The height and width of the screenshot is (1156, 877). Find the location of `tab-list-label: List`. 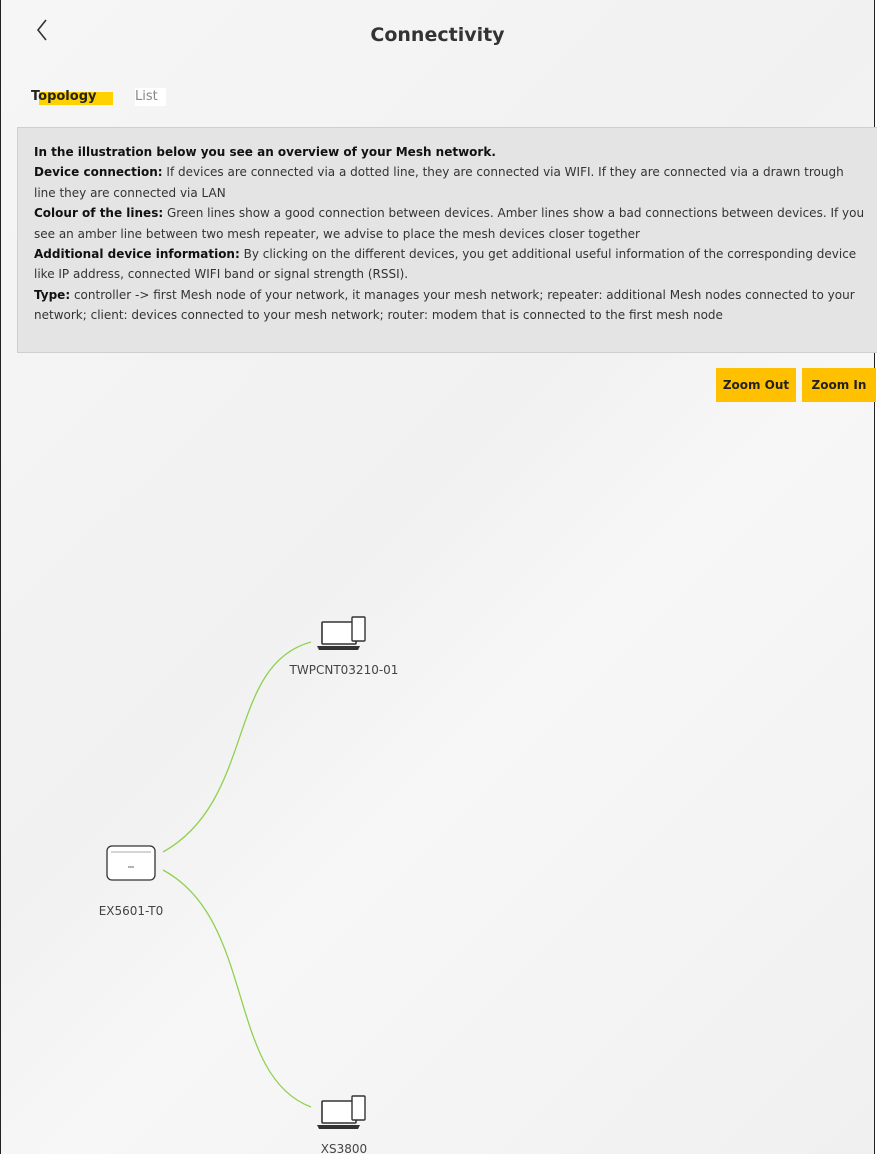

tab-list-label: List is located at coordinates (146, 96).